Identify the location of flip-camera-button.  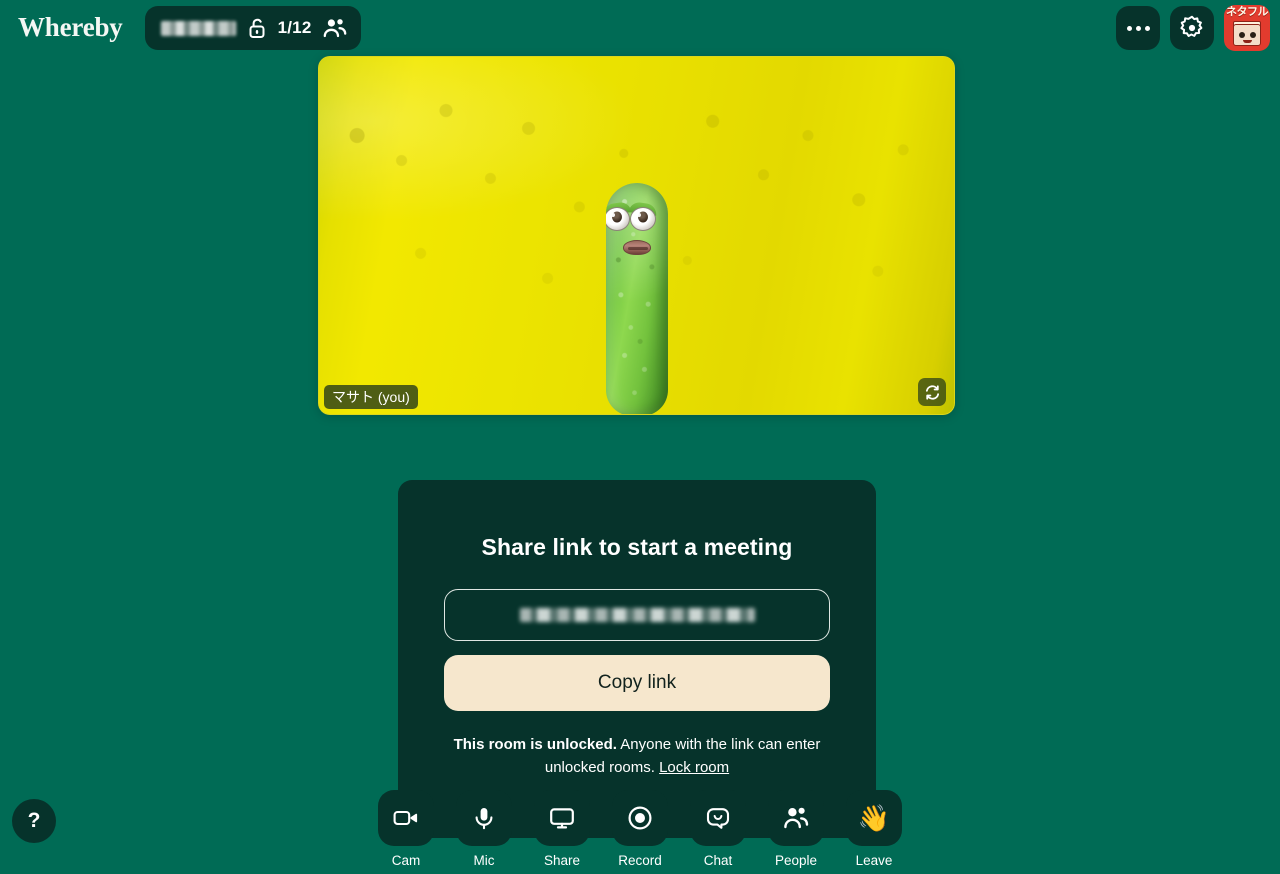
(932, 392).